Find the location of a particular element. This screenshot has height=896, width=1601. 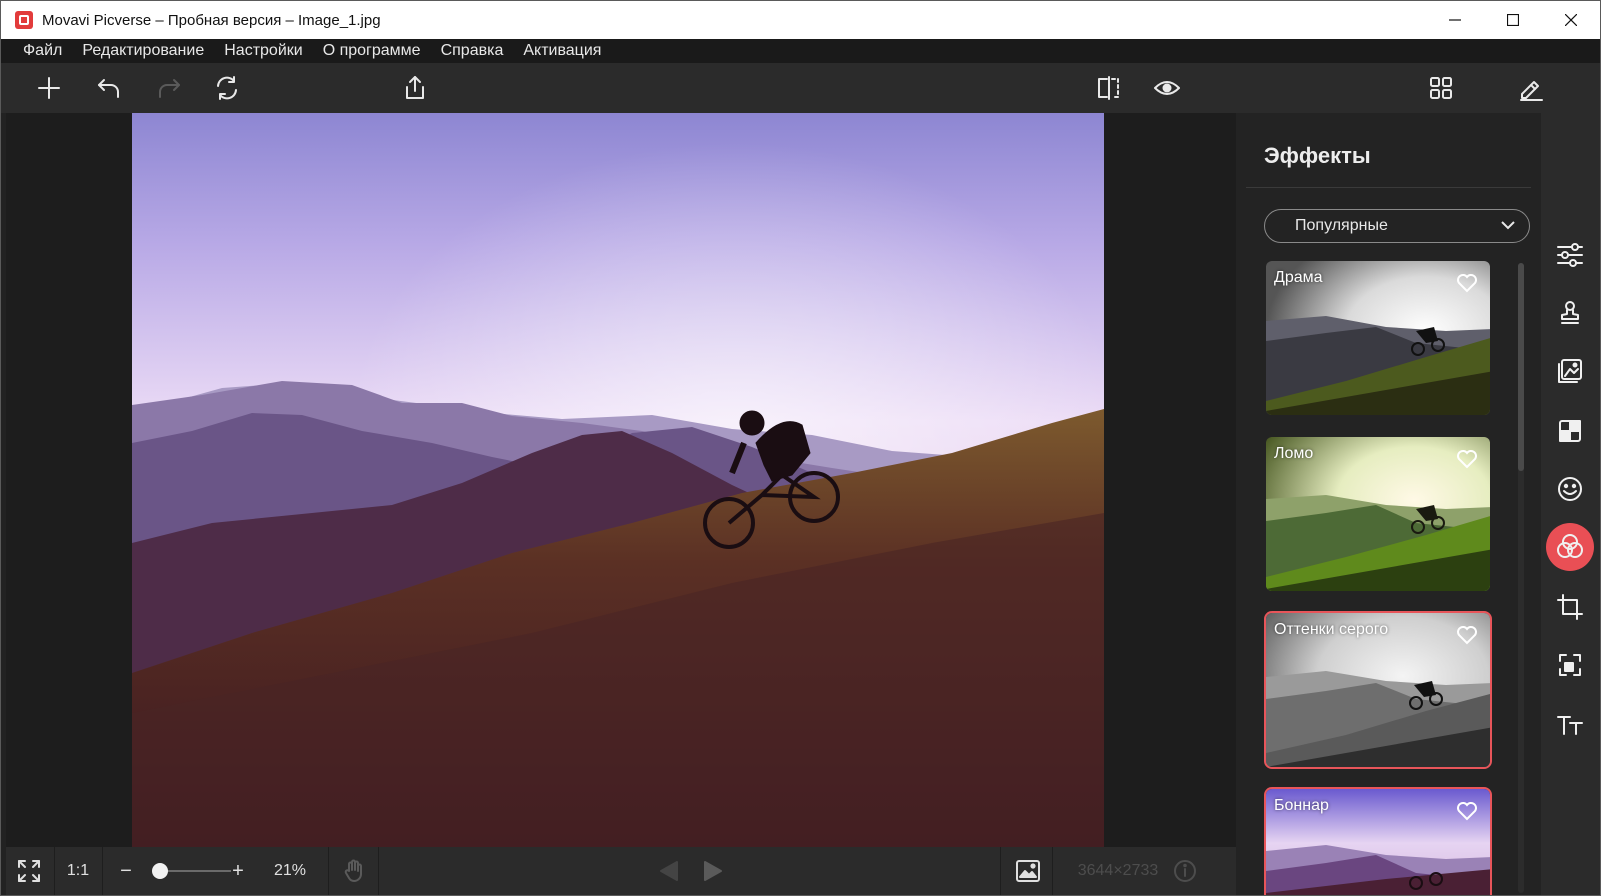

text-icon is located at coordinates (1570, 725).